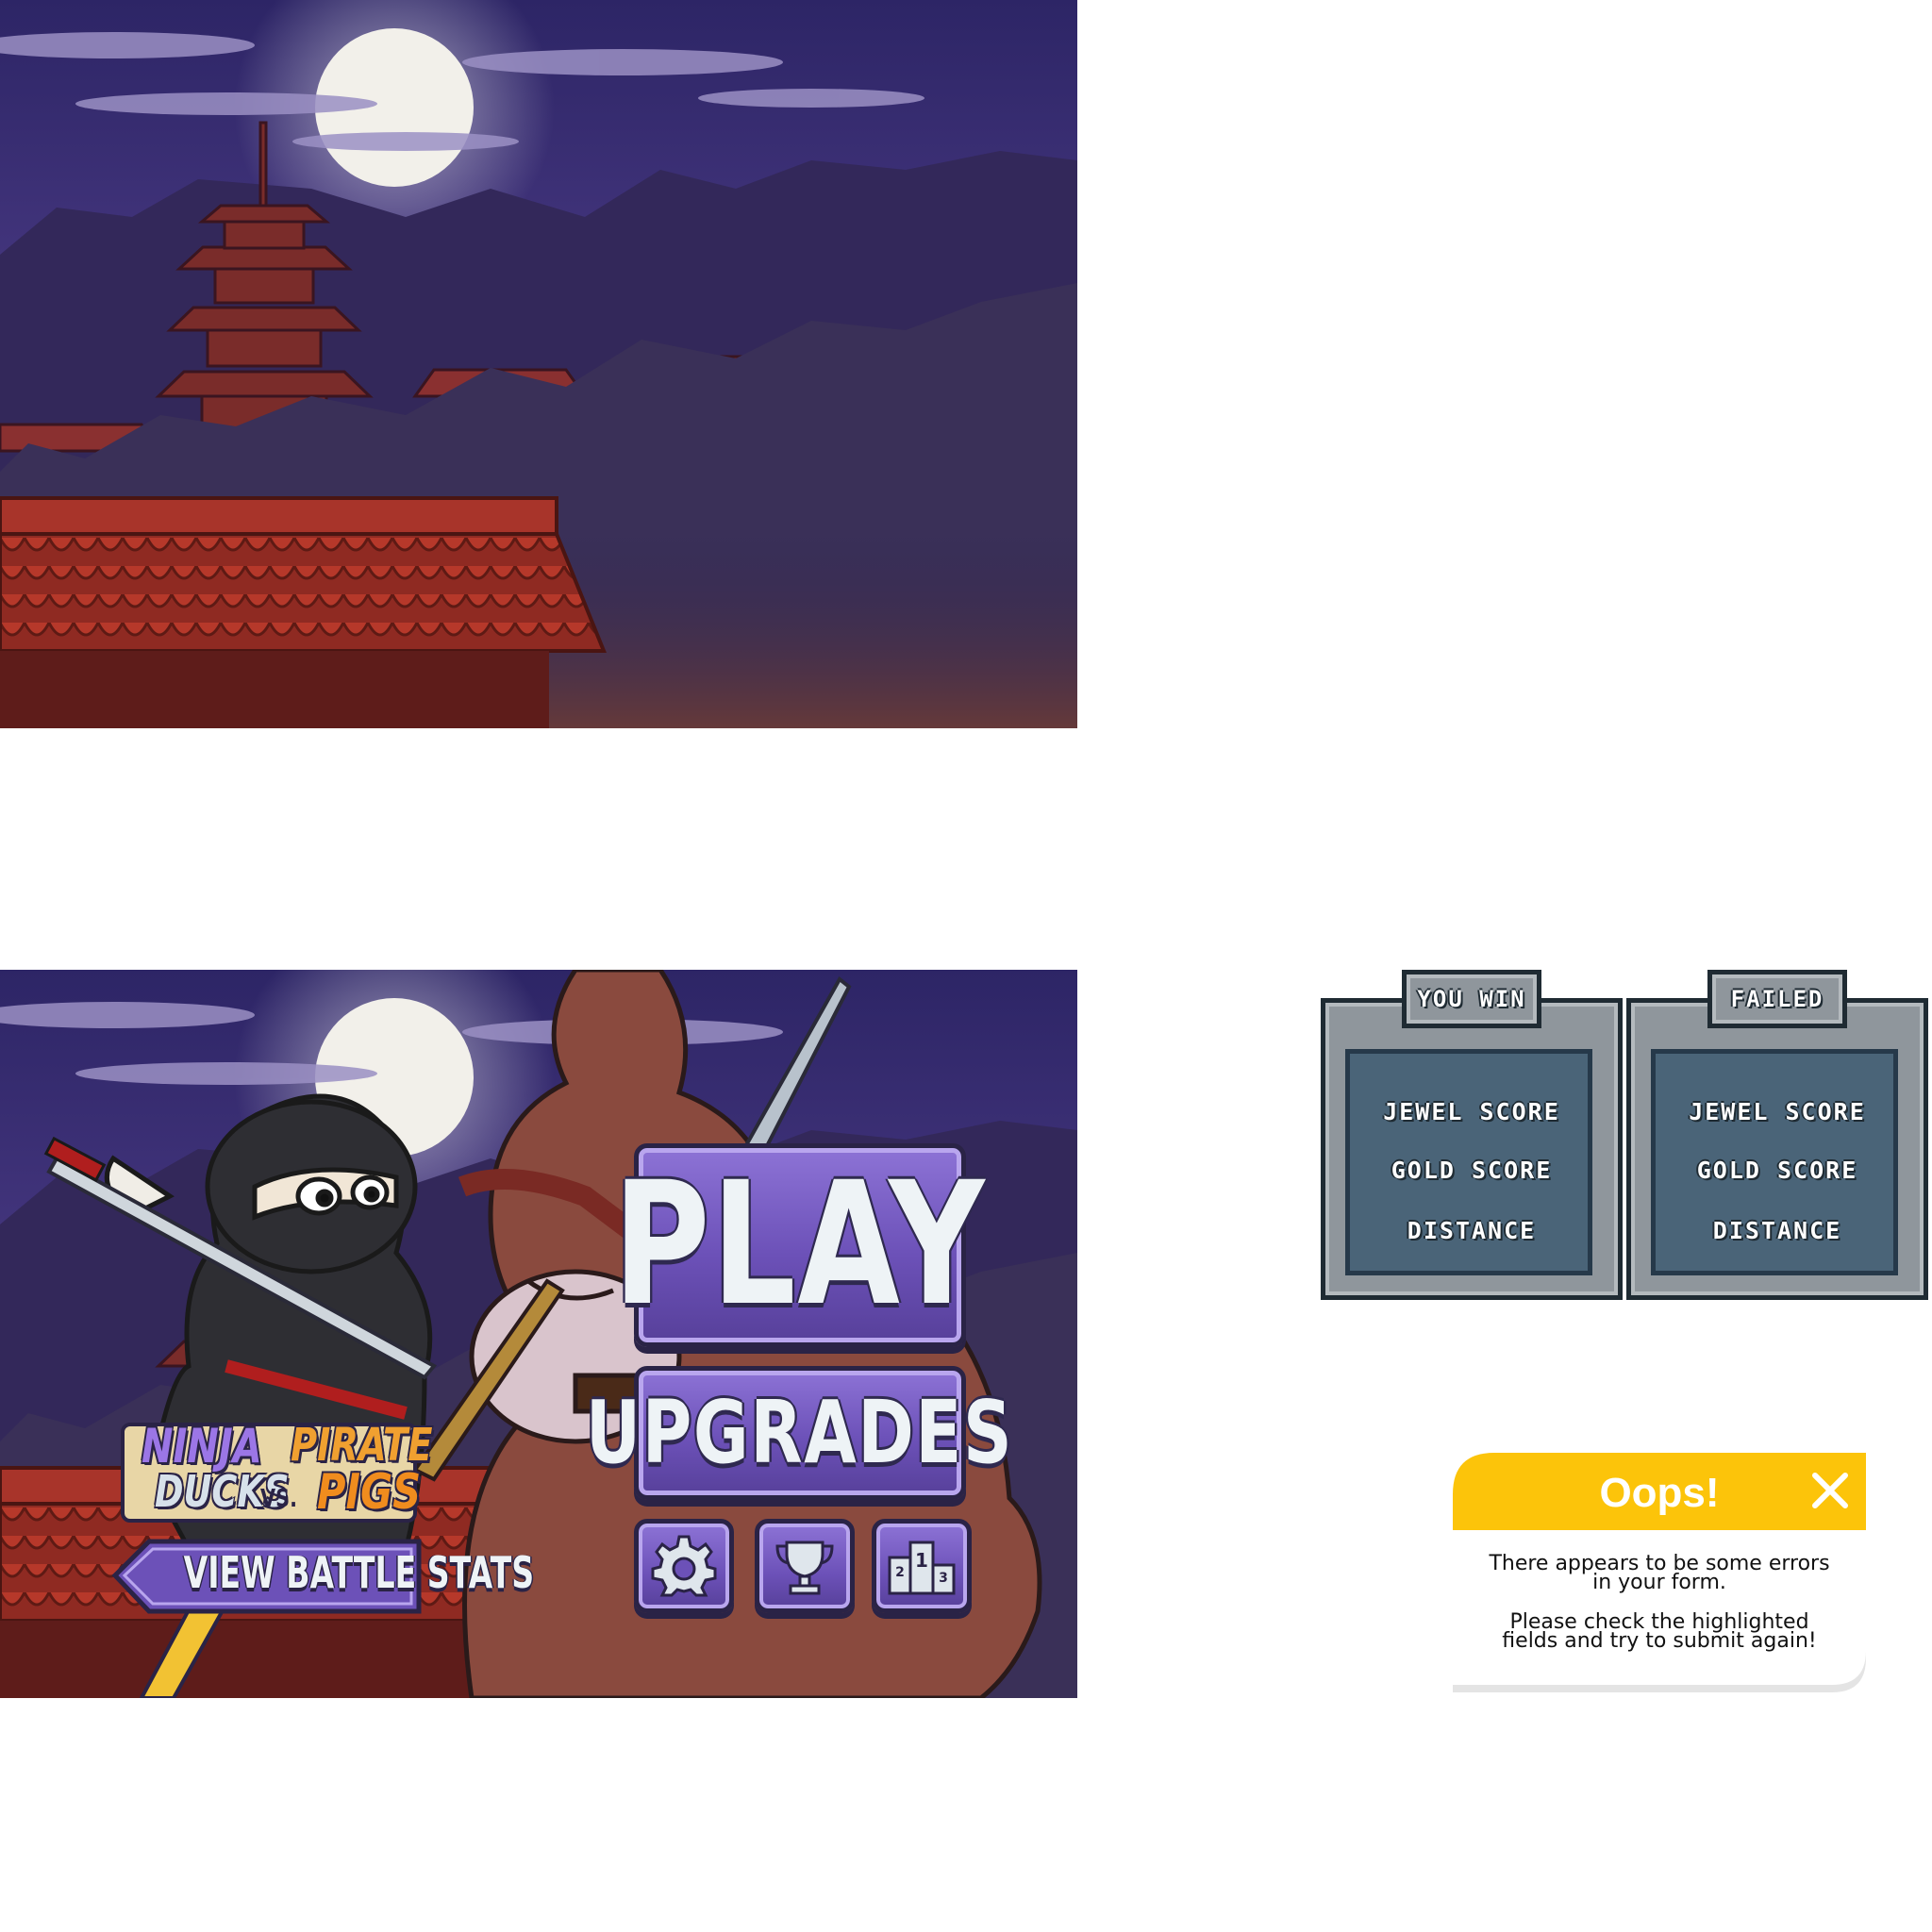 The width and height of the screenshot is (1932, 1932). I want to click on logo-pigs-text: PIGS, so click(369, 1493).